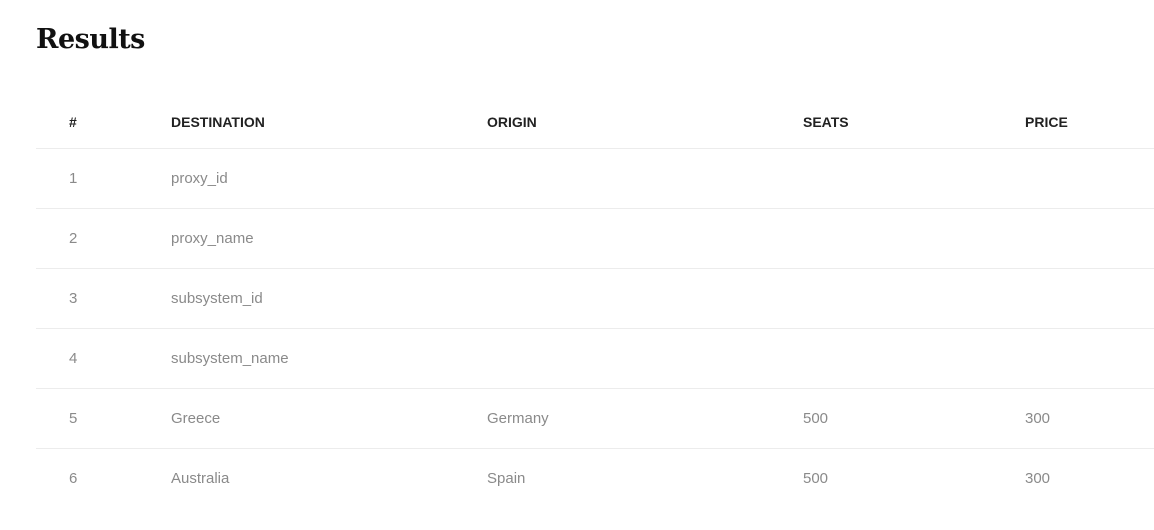 This screenshot has height=530, width=1154. Describe the element at coordinates (329, 358) in the screenshot. I see `cell-destination: subsystem_name` at that location.